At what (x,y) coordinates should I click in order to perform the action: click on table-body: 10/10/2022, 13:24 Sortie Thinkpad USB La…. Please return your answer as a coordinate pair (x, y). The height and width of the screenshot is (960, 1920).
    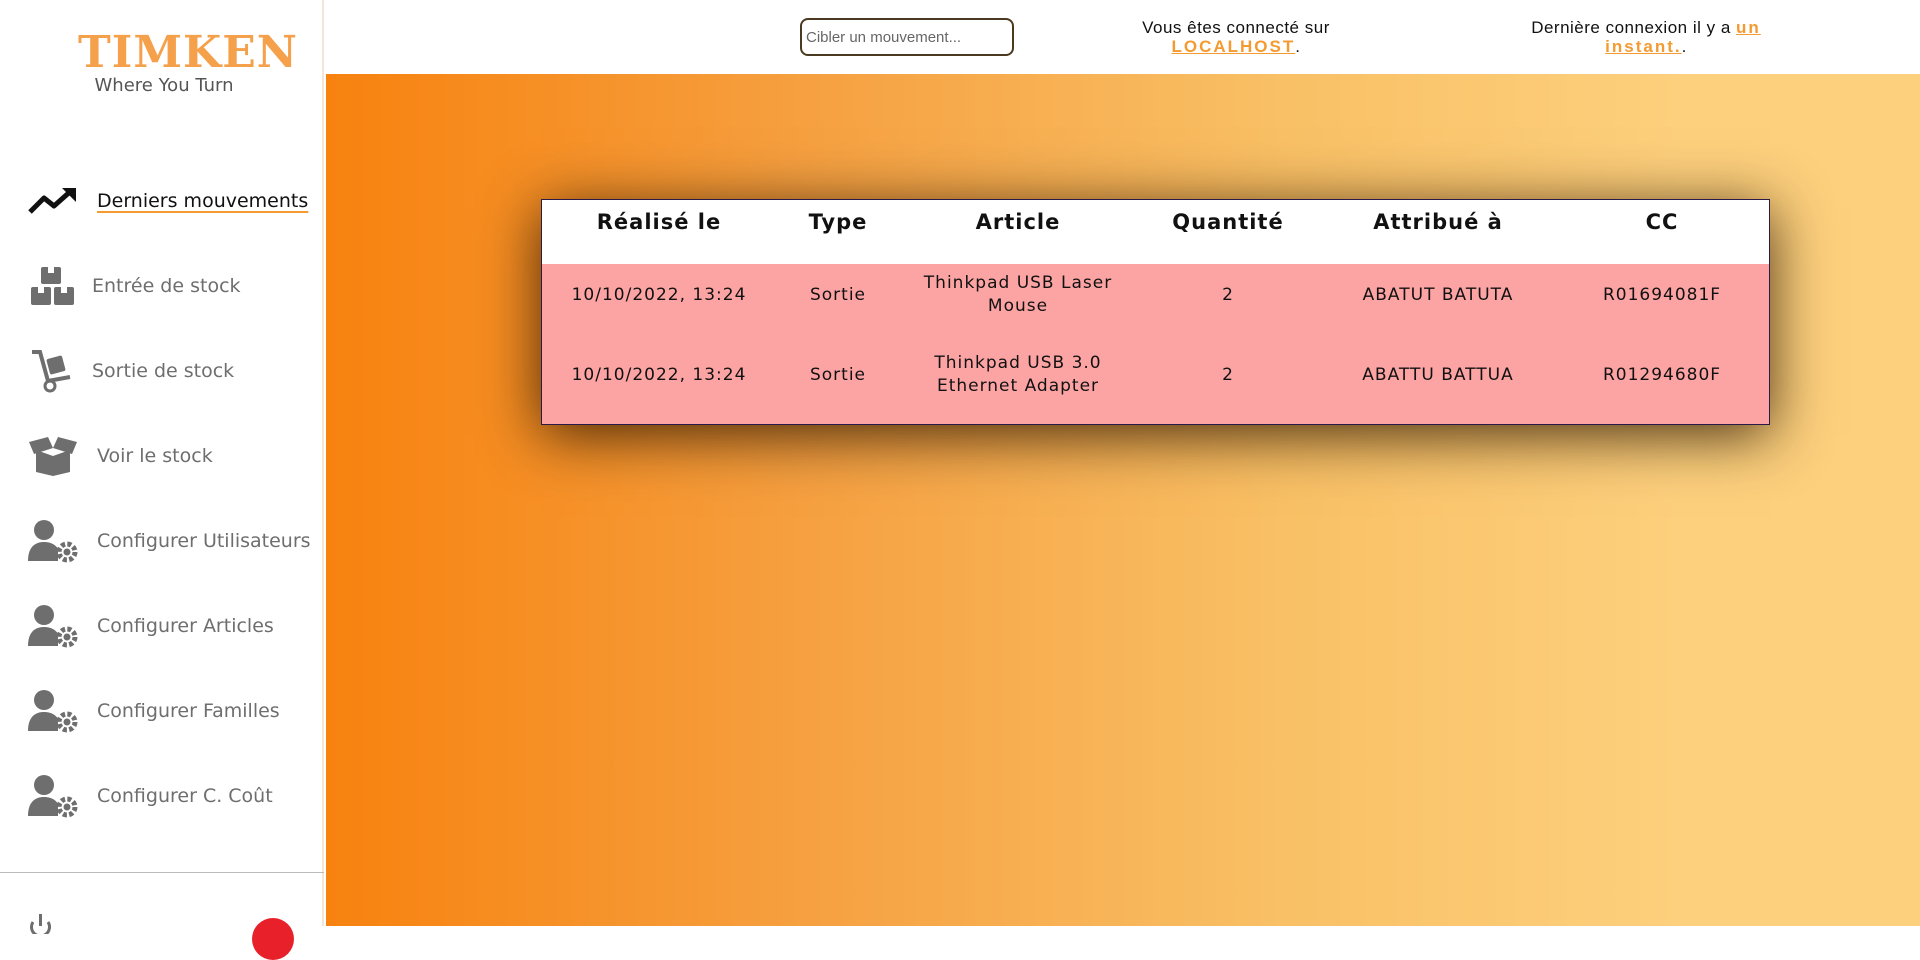
    Looking at the image, I should click on (1155, 344).